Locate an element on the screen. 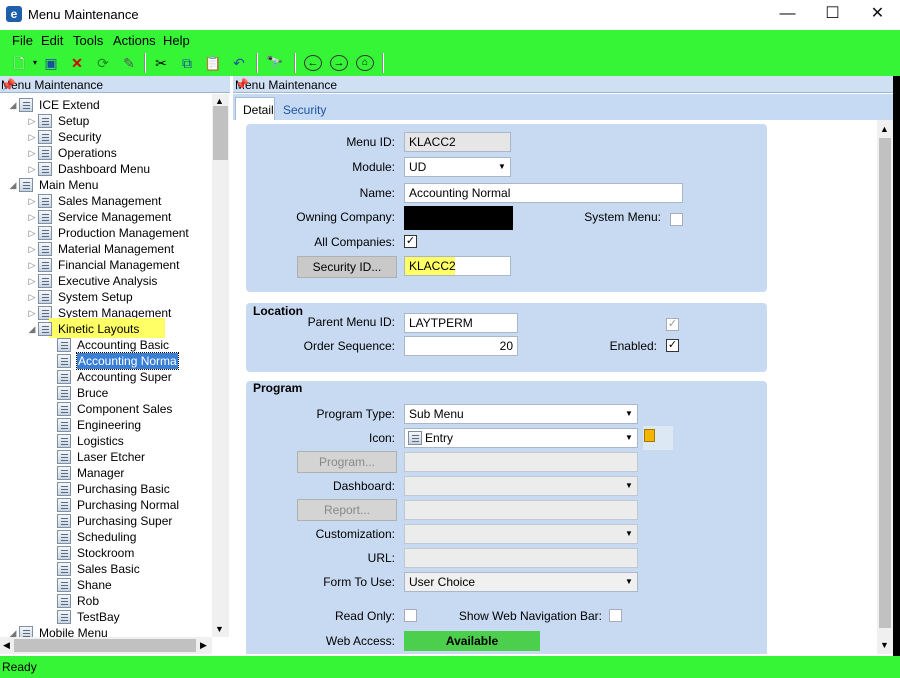  tree-node: ◢ Mobile Menu is located at coordinates (106, 631).